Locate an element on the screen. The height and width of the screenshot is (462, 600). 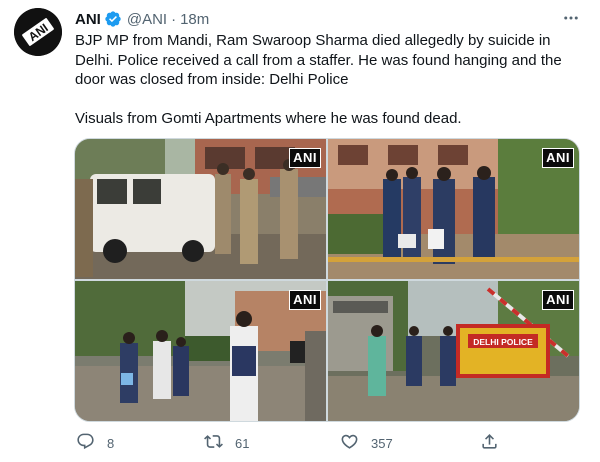
media-photo-2: ANI is located at coordinates (453, 209).